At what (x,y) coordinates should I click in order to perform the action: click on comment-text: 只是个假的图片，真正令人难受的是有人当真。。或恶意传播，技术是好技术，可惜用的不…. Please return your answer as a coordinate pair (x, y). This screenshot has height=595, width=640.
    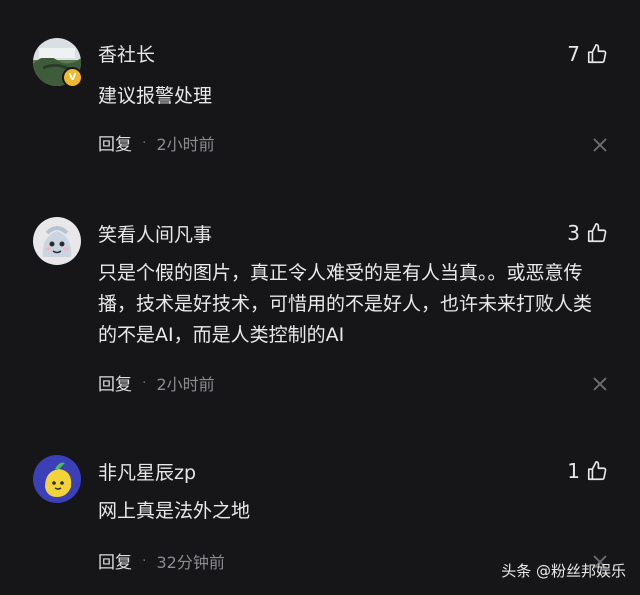
    Looking at the image, I should click on (345, 304).